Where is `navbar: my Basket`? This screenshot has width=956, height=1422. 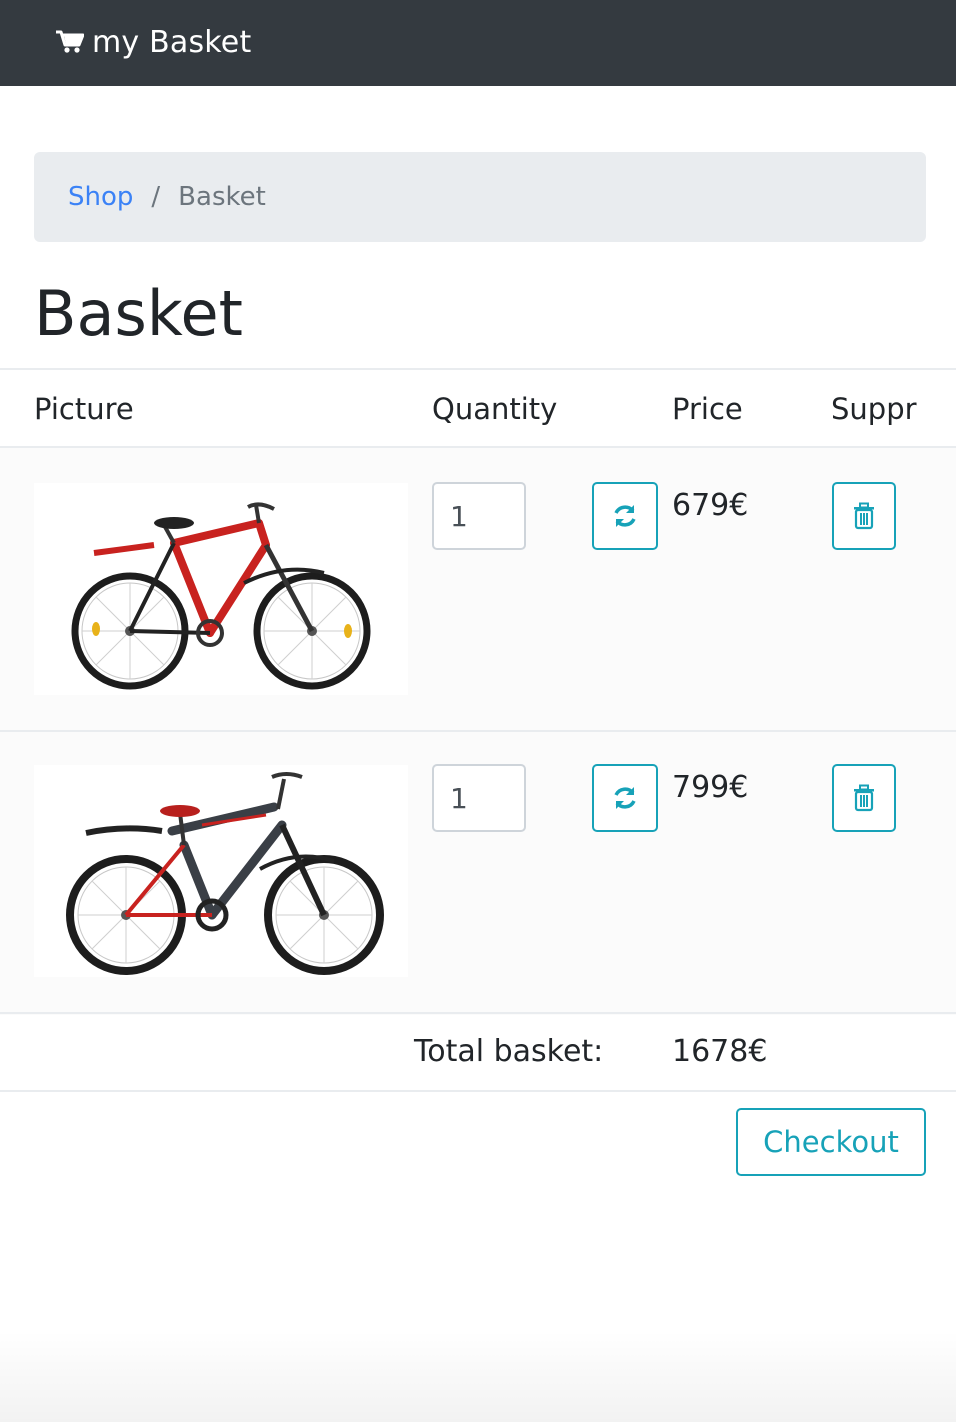
navbar: my Basket is located at coordinates (478, 43).